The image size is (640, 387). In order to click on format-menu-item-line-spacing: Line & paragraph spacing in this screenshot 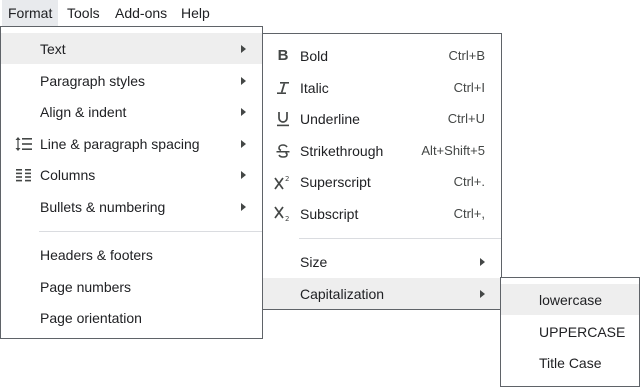, I will do `click(131, 143)`.